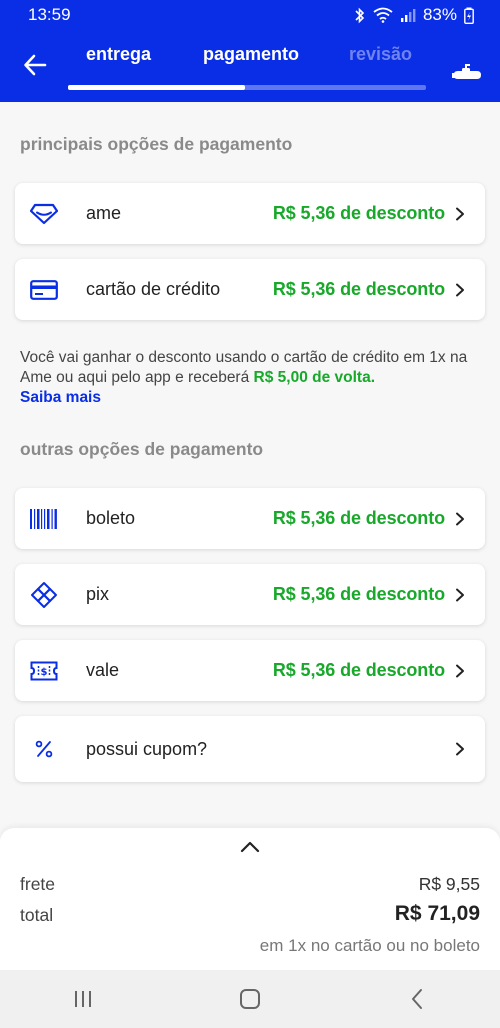  I want to click on home-icon, so click(249, 999).